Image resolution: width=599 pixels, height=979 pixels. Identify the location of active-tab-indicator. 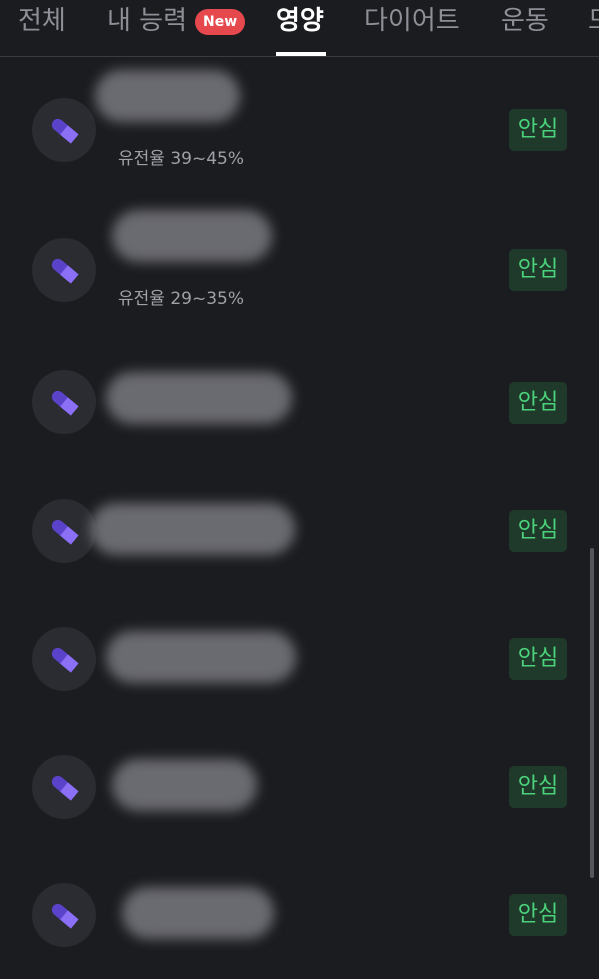
(301, 54).